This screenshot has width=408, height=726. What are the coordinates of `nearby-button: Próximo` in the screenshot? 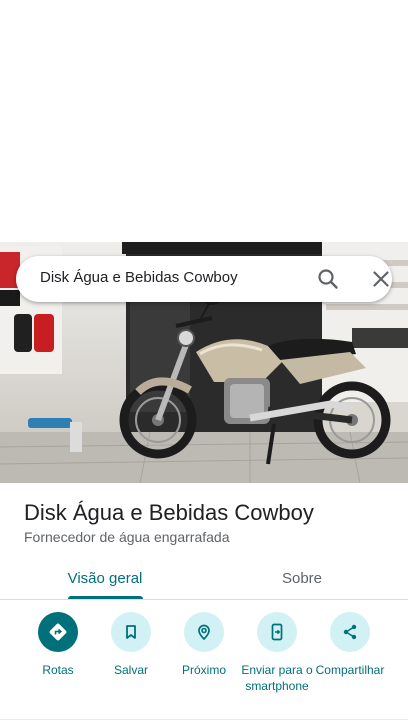 It's located at (204, 645).